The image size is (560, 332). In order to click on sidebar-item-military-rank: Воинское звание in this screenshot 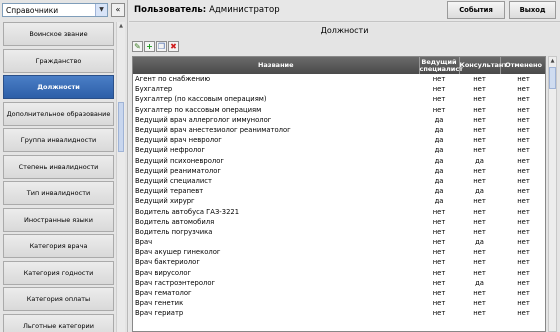, I will do `click(58, 34)`.